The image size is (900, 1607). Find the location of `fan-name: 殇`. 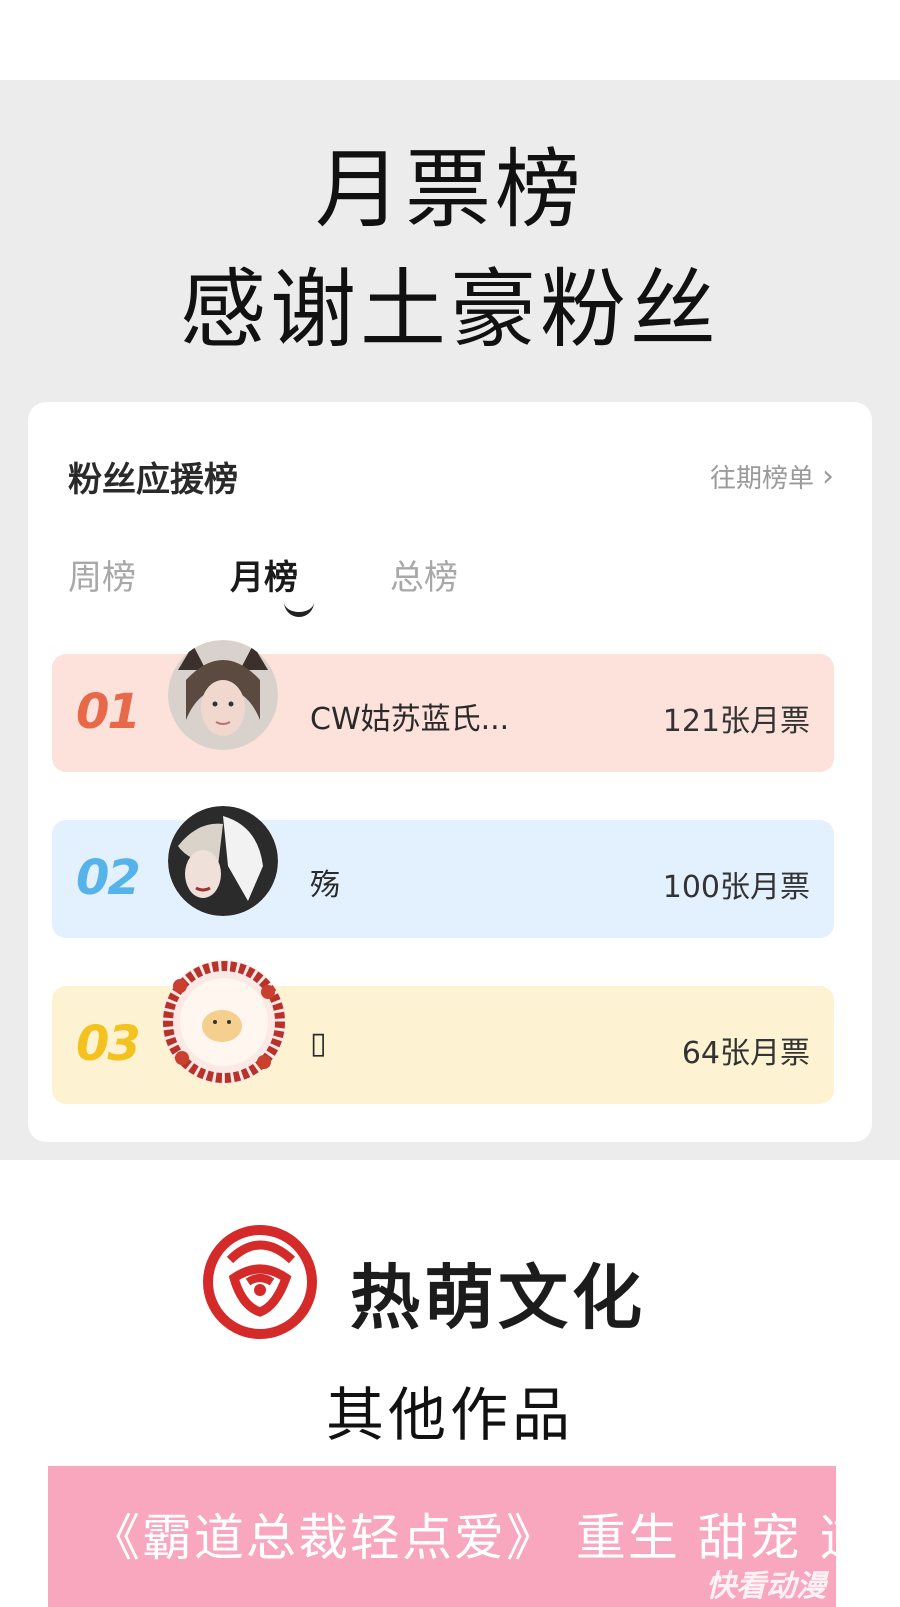

fan-name: 殇 is located at coordinates (325, 885).